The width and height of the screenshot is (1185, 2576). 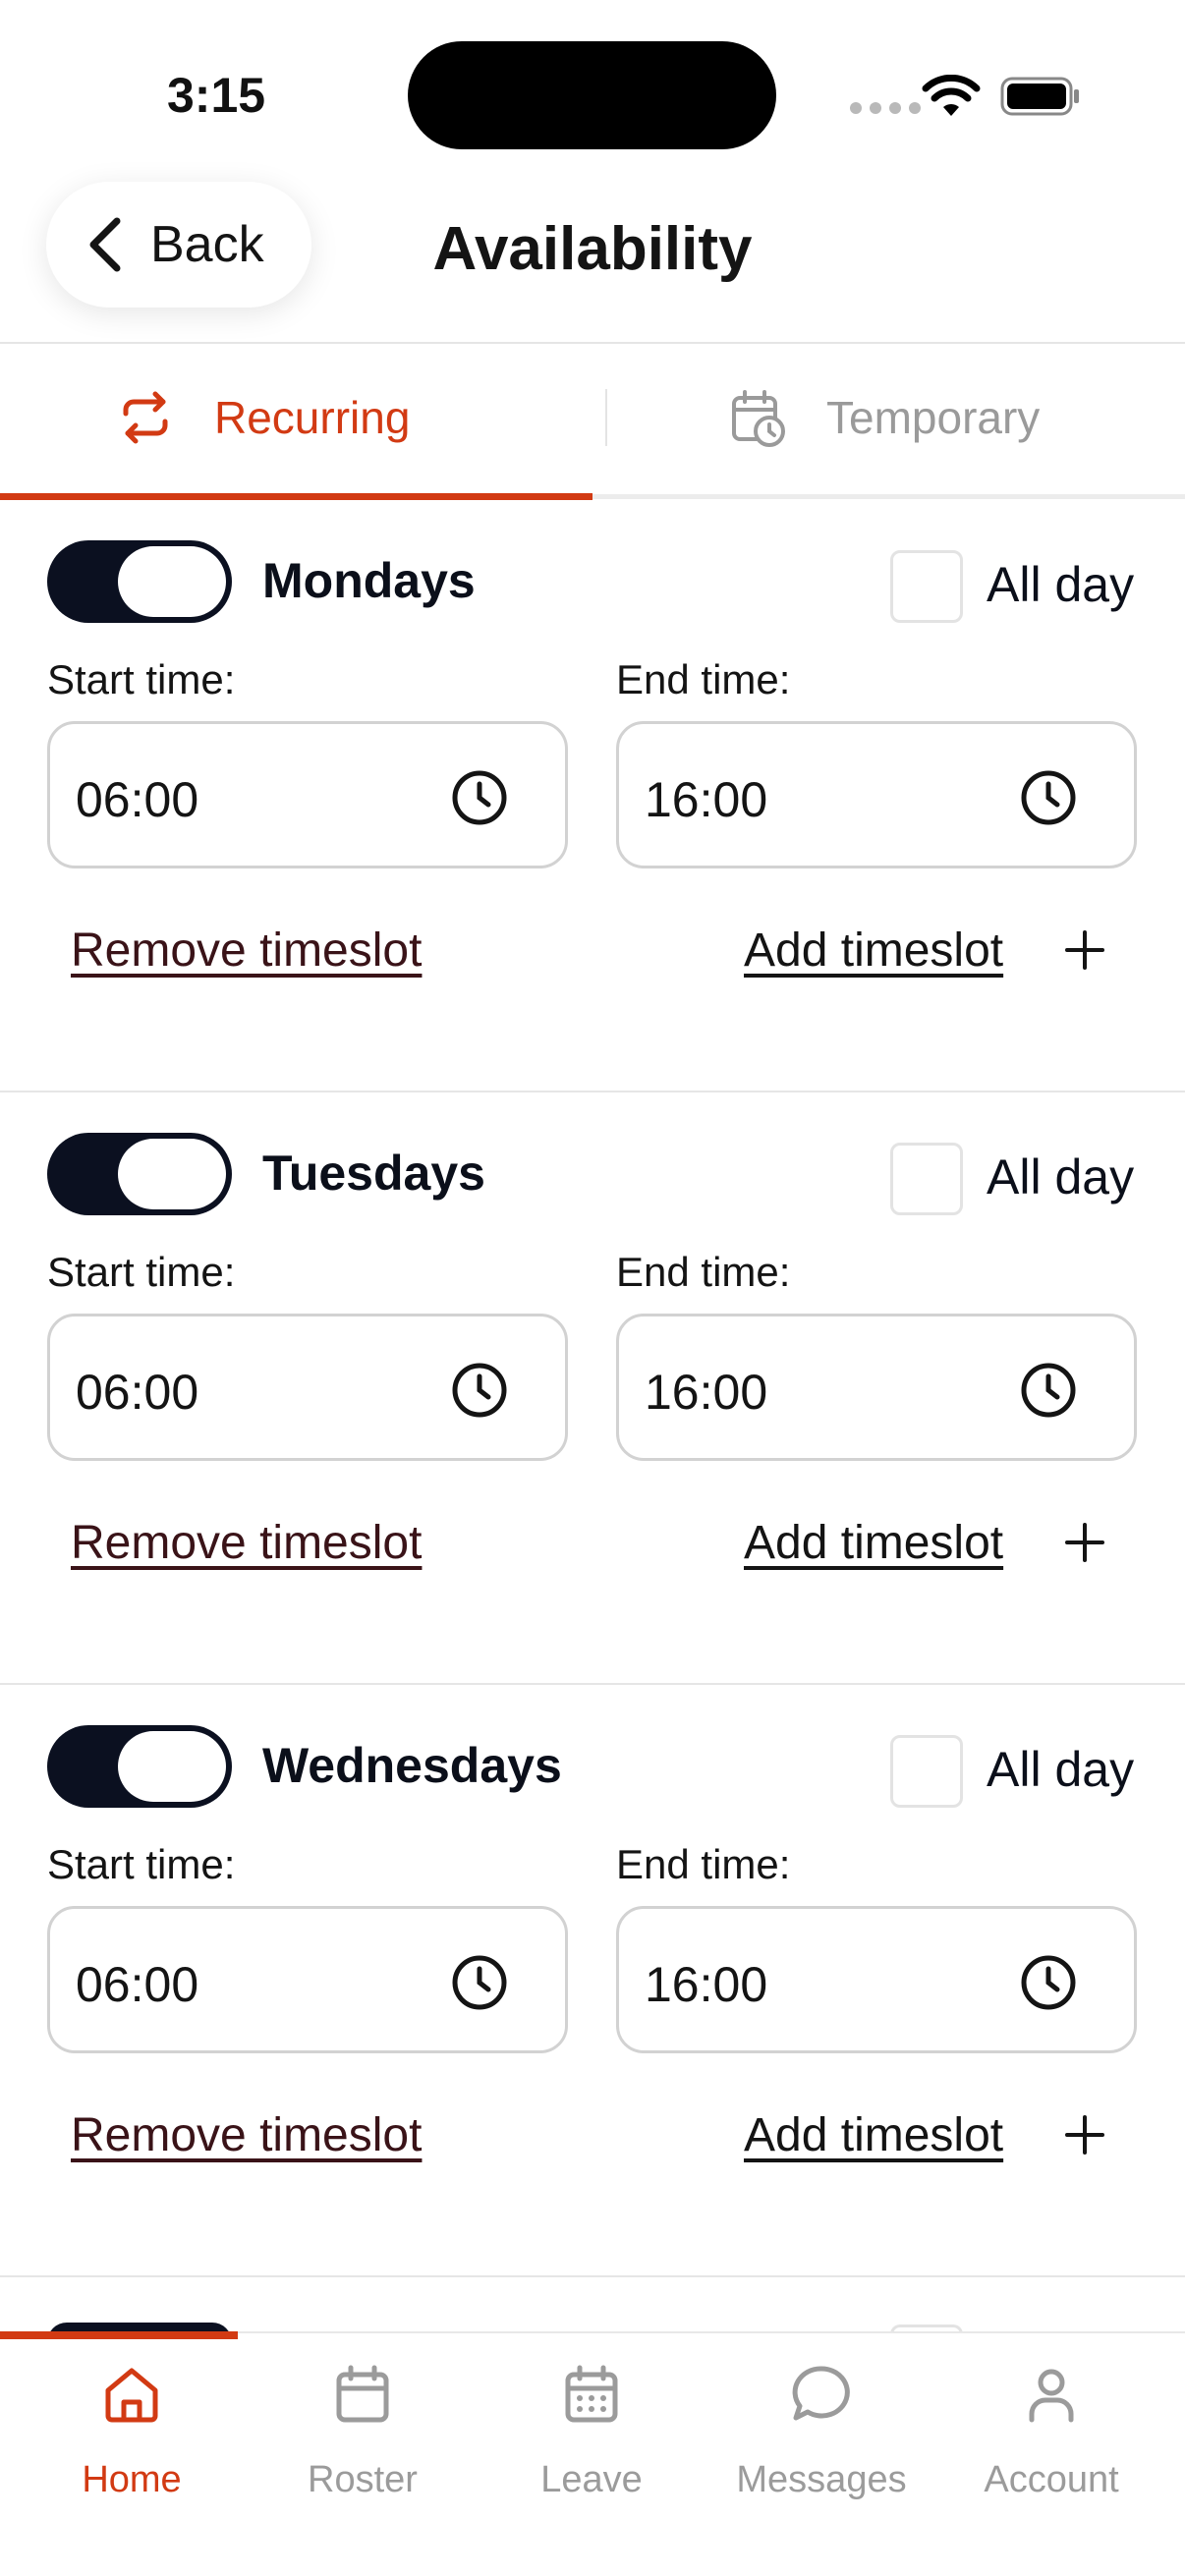 I want to click on tab-recurring: Recurring, so click(x=296, y=417).